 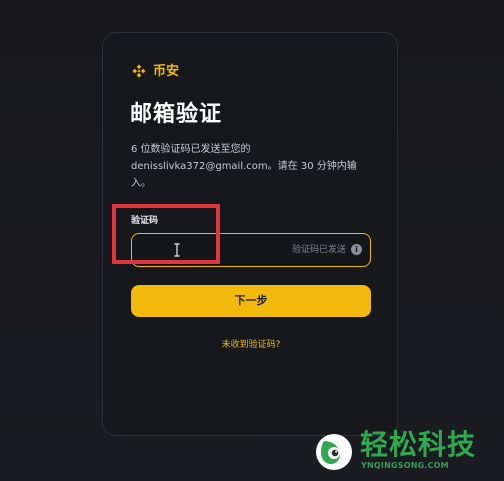 What do you see at coordinates (418, 444) in the screenshot?
I see `watermark-title: 轻松科技` at bounding box center [418, 444].